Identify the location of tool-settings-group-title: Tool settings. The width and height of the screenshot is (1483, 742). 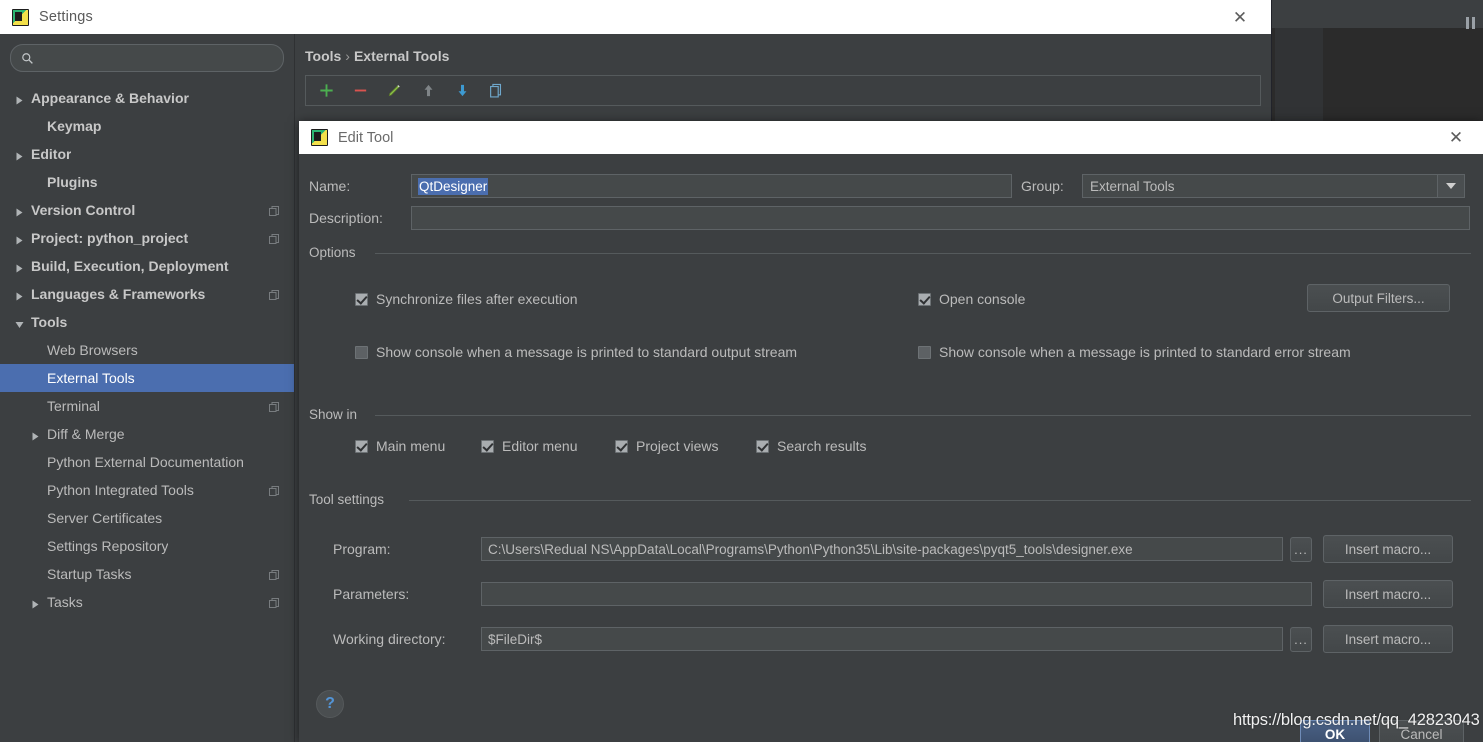
(350, 499).